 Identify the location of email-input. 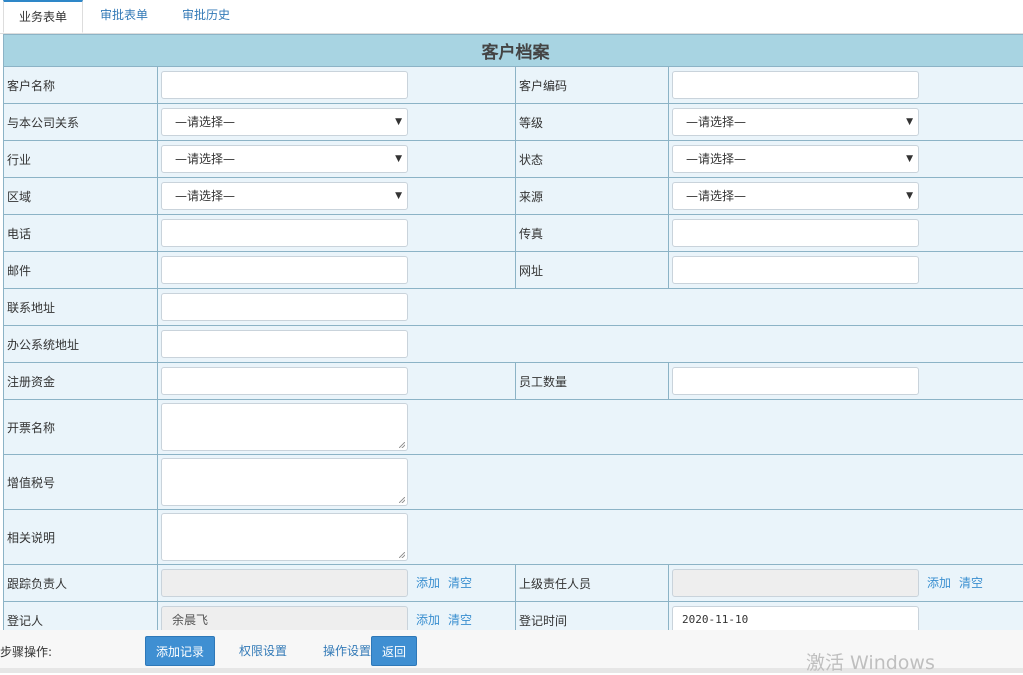
(284, 270).